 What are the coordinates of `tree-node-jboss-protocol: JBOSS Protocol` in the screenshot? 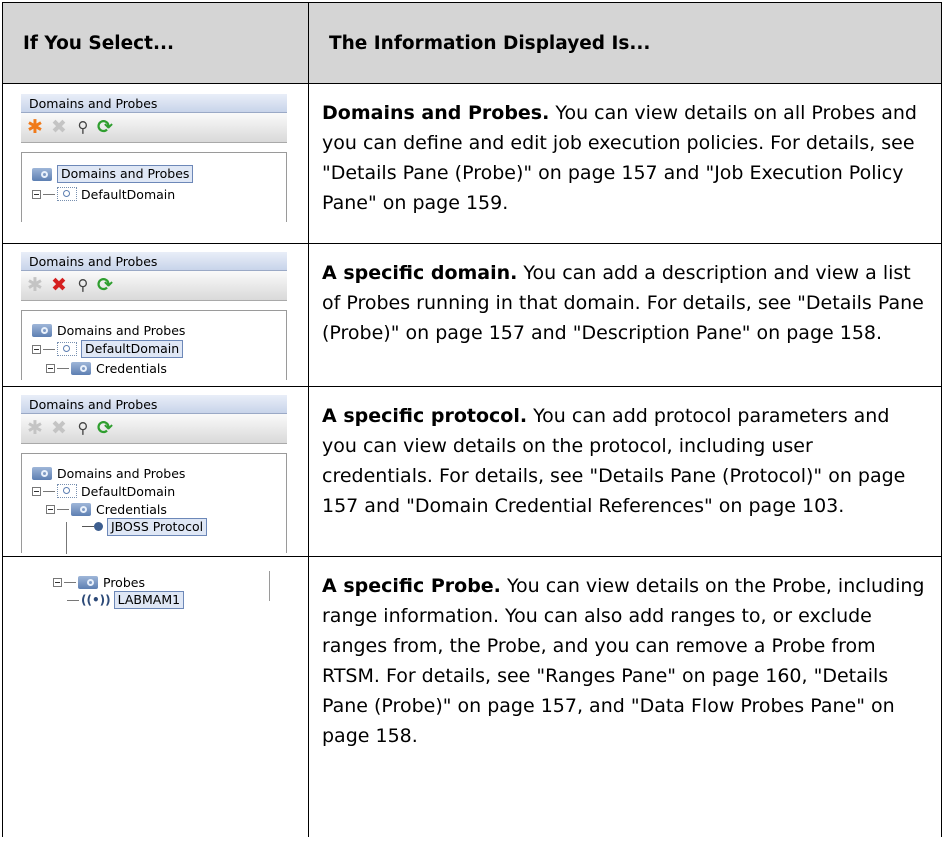 It's located at (145, 527).